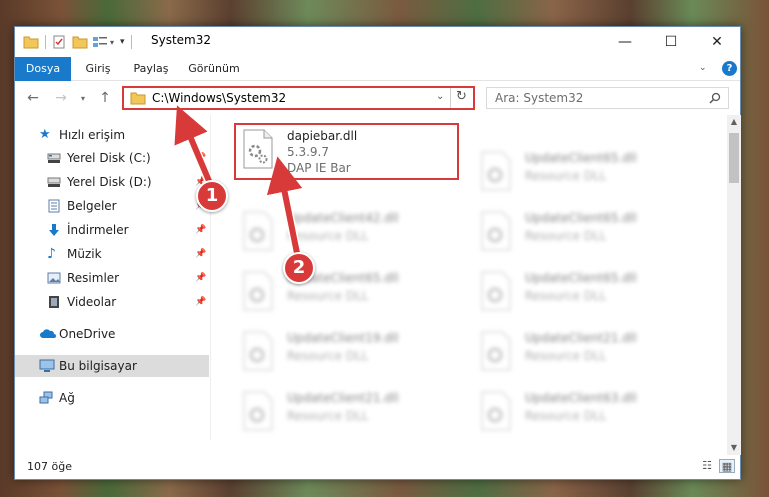 The height and width of the screenshot is (497, 769). Describe the element at coordinates (54, 302) in the screenshot. I see `videos-icon` at that location.